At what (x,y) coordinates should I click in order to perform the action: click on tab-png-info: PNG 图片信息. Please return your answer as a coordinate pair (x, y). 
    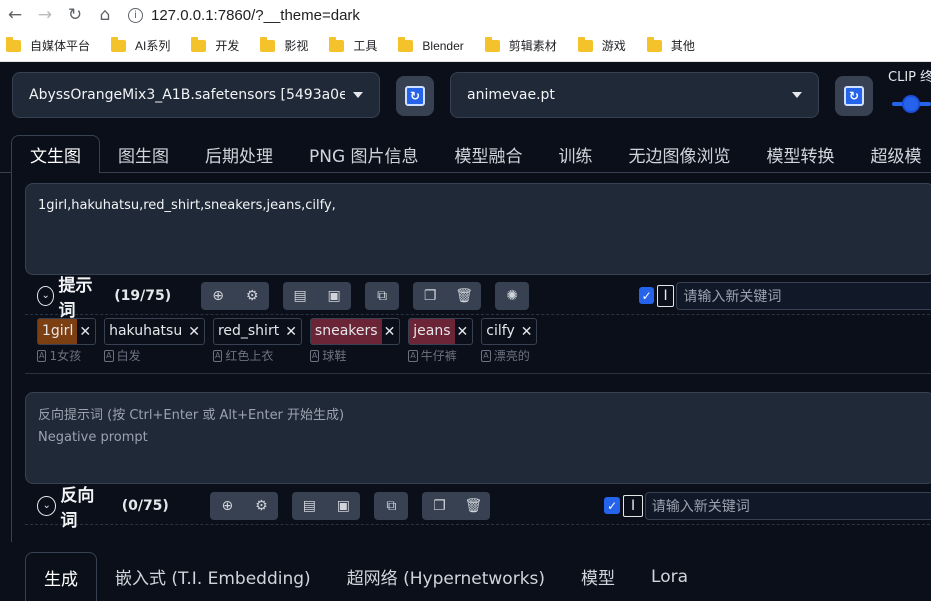
    Looking at the image, I should click on (364, 154).